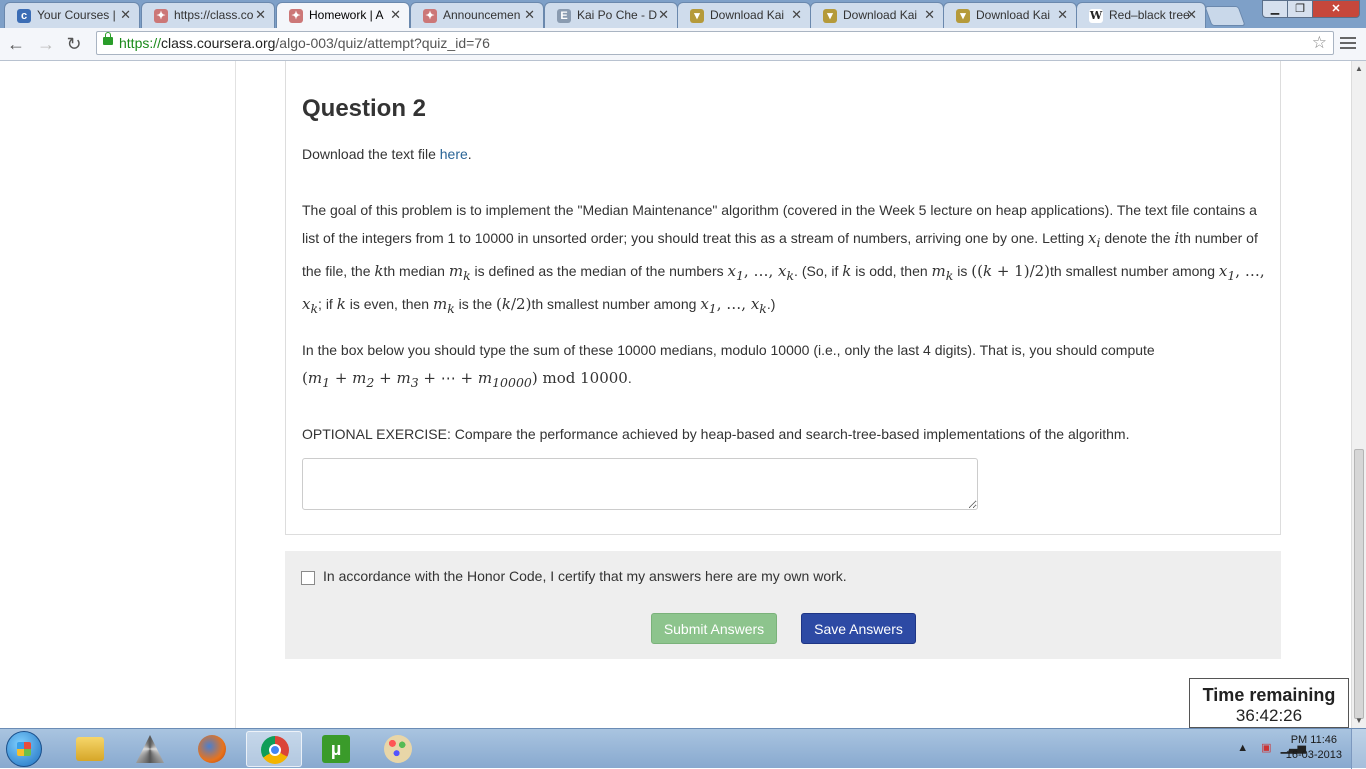  I want to click on taskbar-chrome, so click(274, 749).